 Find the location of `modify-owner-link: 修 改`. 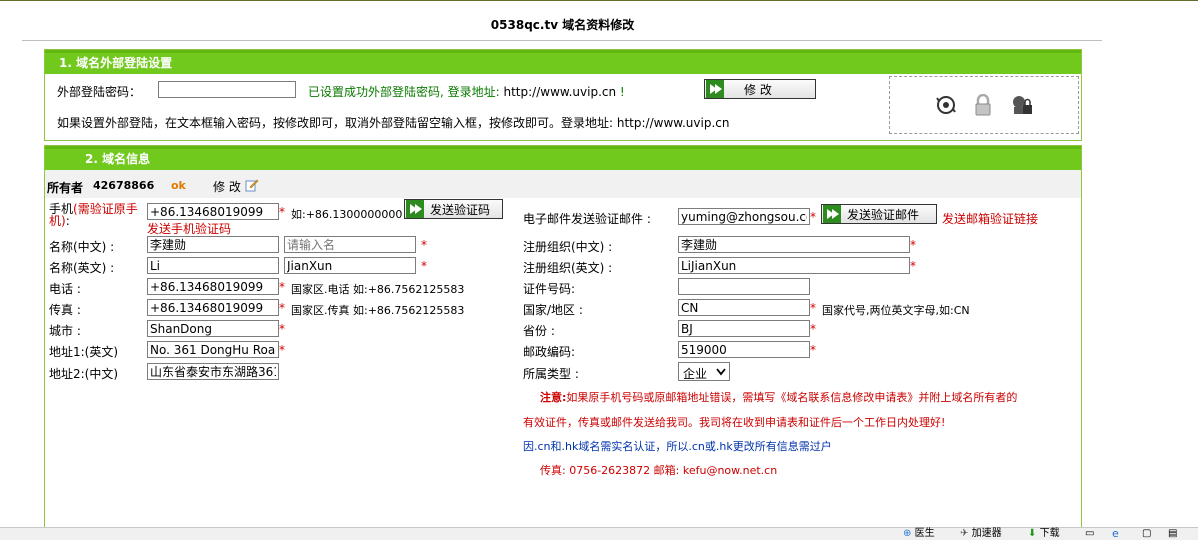

modify-owner-link: 修 改 is located at coordinates (236, 186).